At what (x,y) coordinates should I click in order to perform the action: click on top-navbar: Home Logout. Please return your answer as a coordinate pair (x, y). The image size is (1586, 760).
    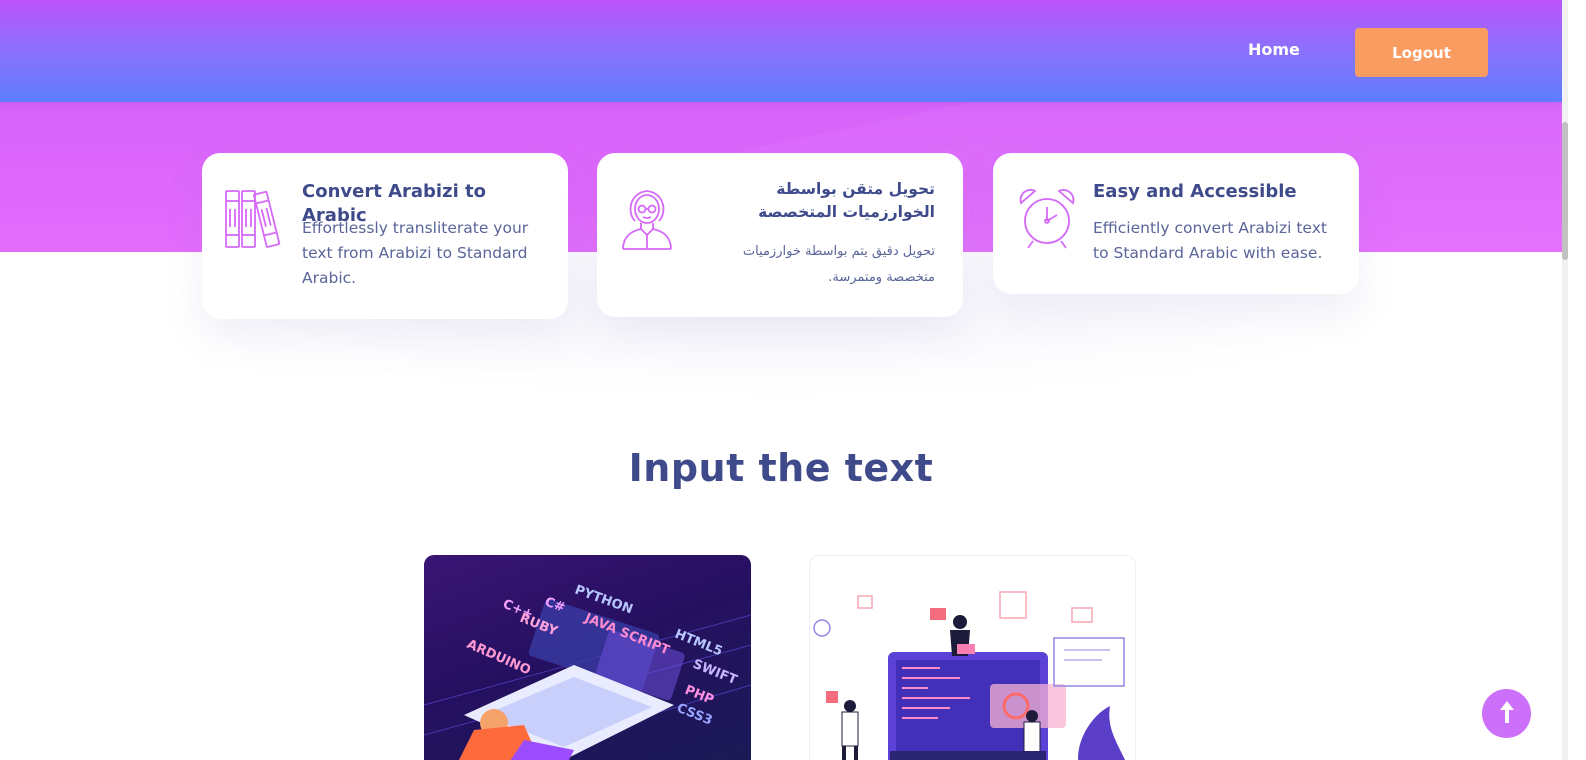
    Looking at the image, I should click on (781, 51).